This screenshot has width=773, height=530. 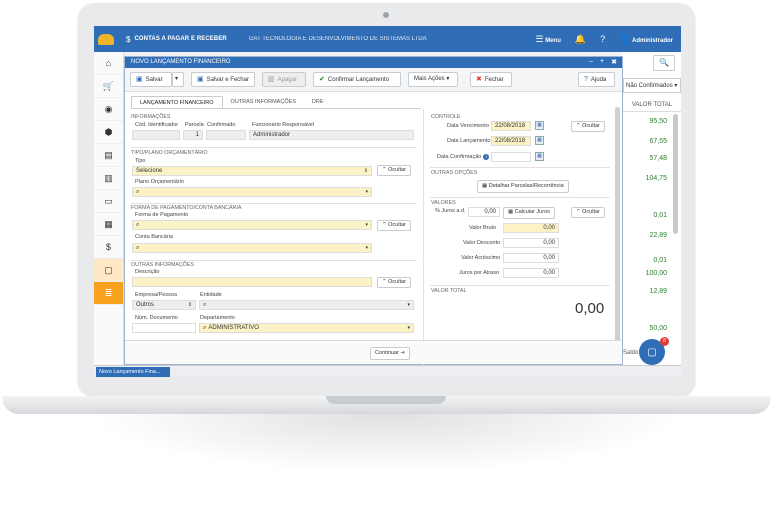 I want to click on sidebar: ⌂ 🛒 ◉ ⬢ ▤ ▥ ▭ ▦ $ ▢ ≣, so click(x=109, y=208).